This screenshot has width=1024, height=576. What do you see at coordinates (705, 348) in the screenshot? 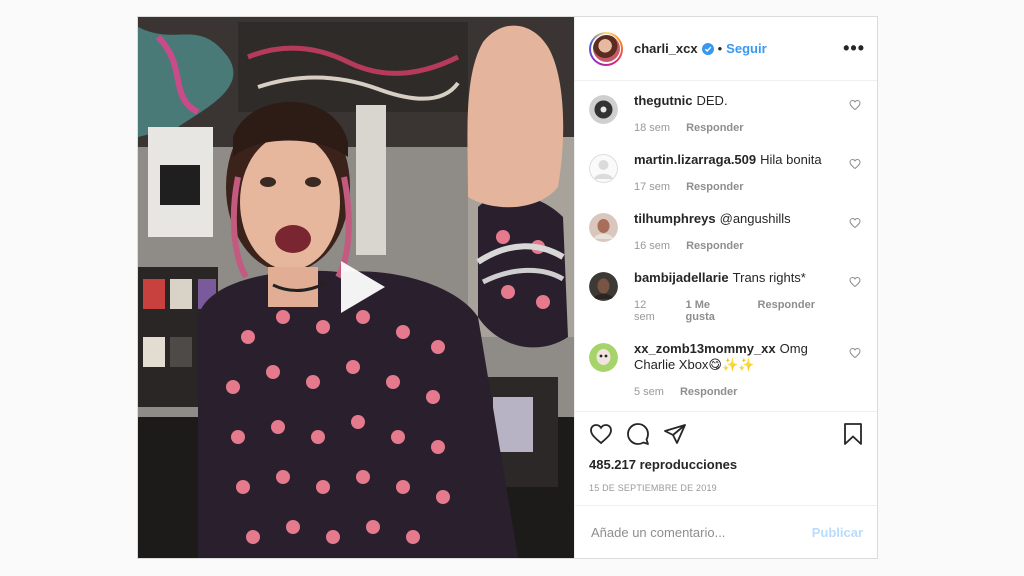
I see `comment-username: xx_zomb13mommy_xx` at bounding box center [705, 348].